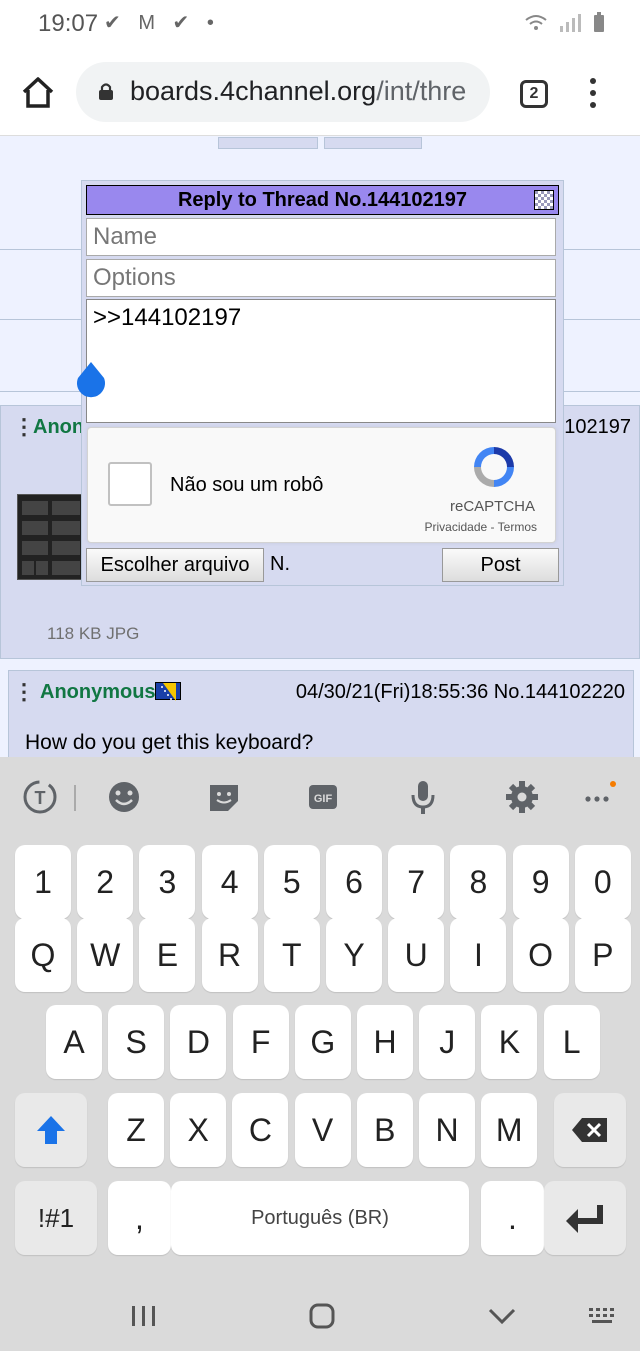  Describe the element at coordinates (105, 882) in the screenshot. I see `key-2: 2` at that location.